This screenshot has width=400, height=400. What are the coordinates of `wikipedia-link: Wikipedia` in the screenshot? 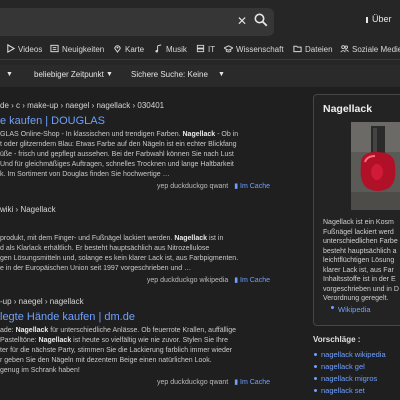 It's located at (354, 309).